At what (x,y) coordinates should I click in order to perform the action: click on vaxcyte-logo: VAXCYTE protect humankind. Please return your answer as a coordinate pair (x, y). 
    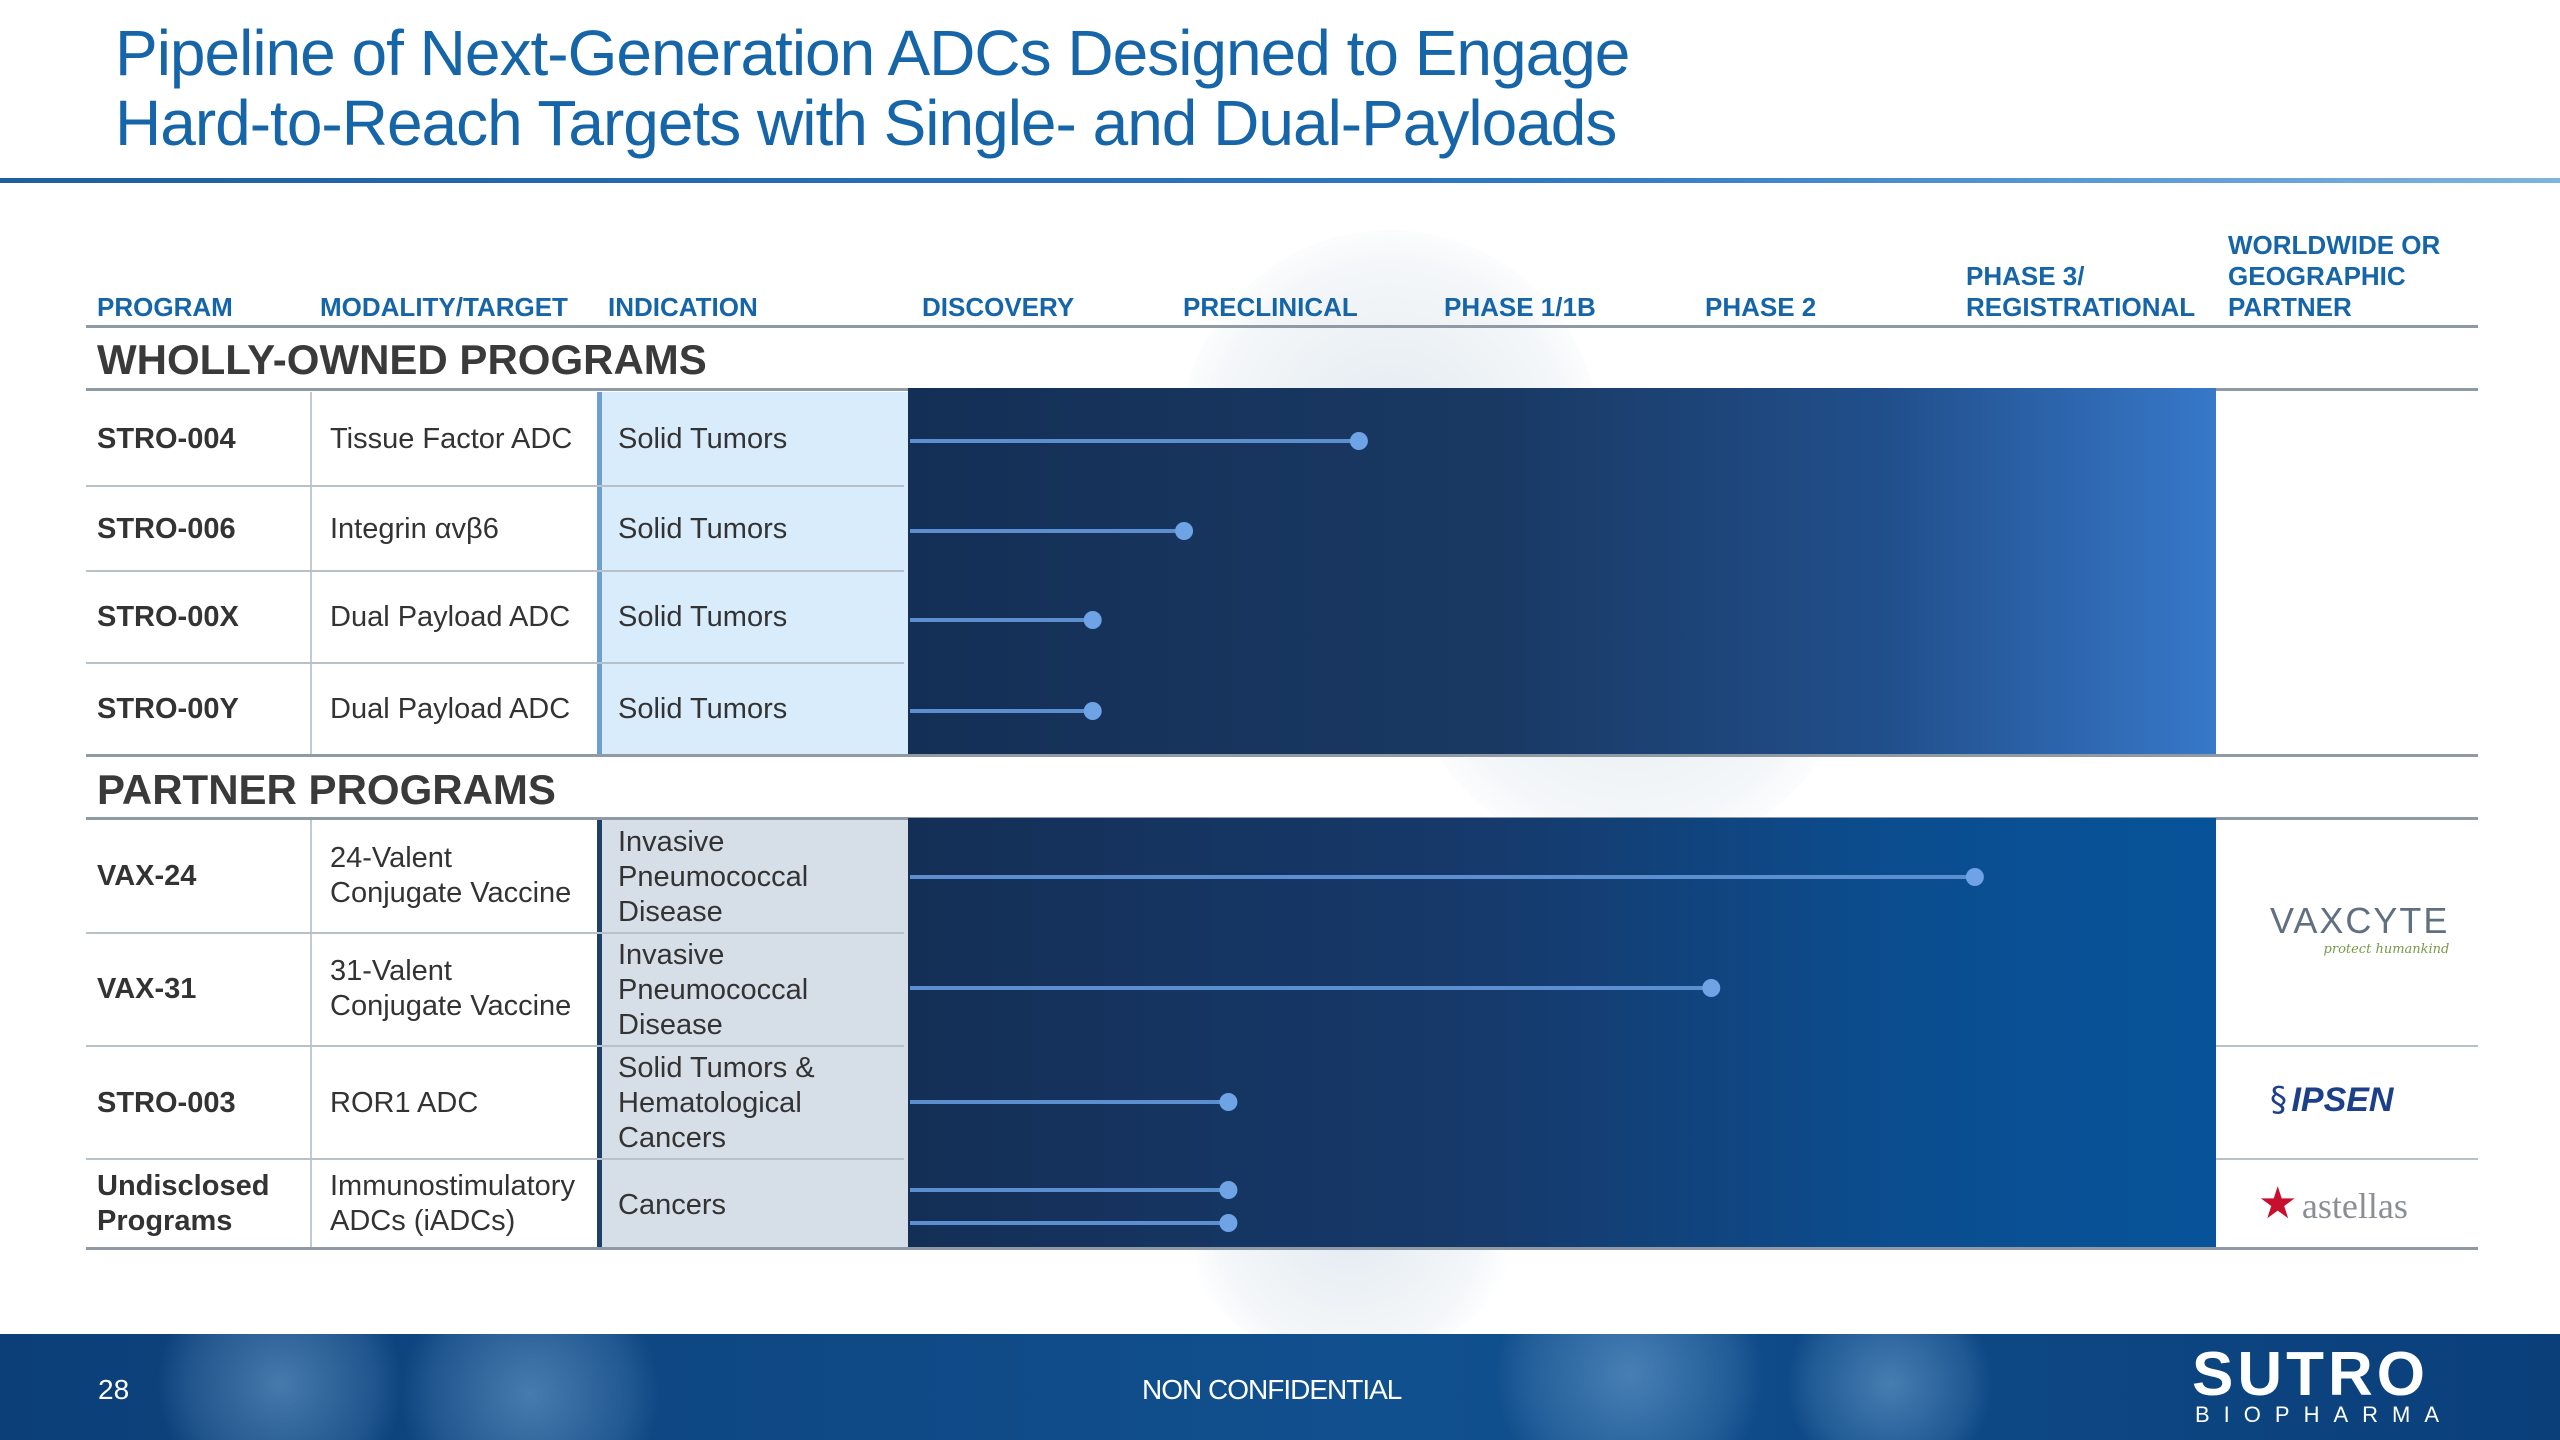
    Looking at the image, I should click on (2359, 928).